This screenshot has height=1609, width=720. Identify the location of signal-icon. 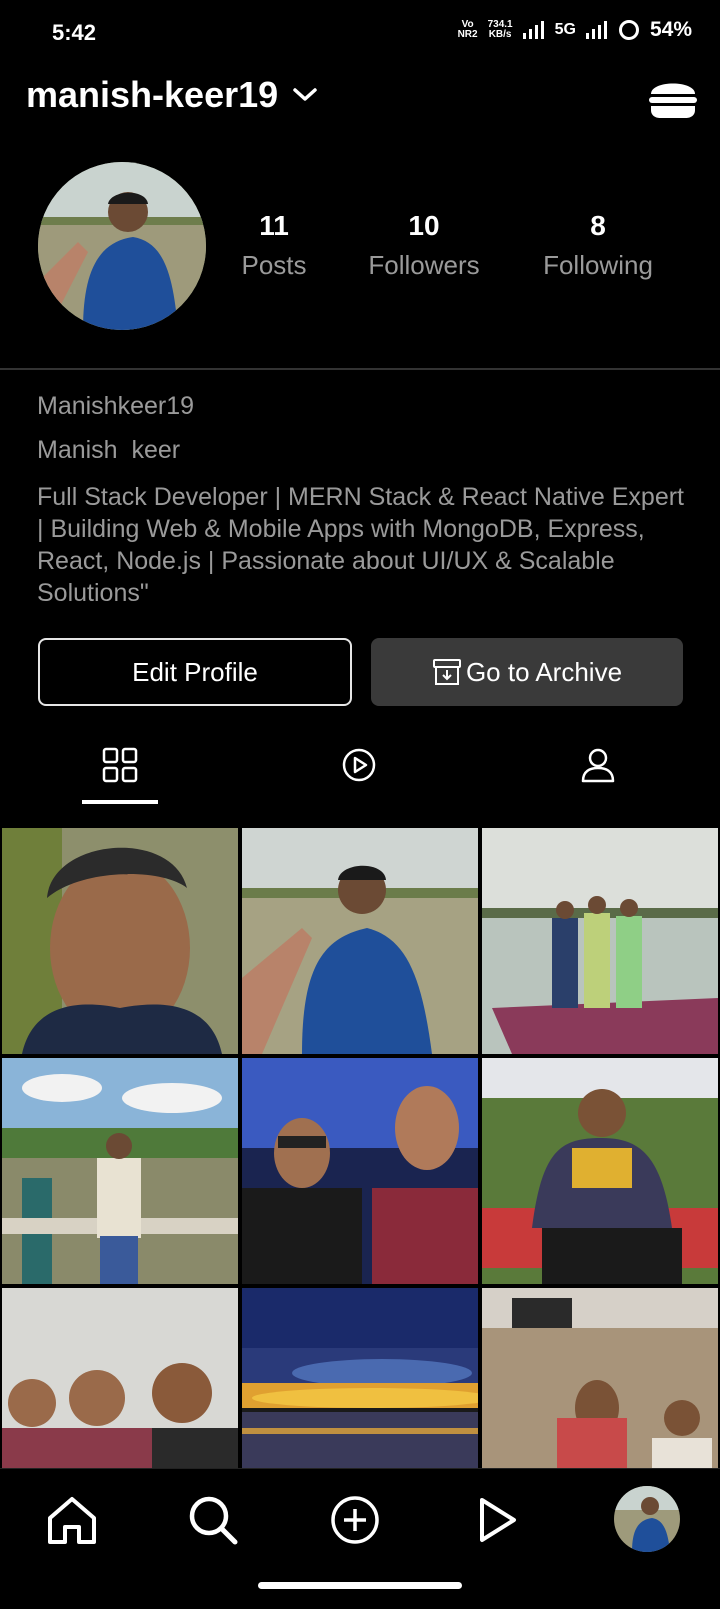
(533, 30).